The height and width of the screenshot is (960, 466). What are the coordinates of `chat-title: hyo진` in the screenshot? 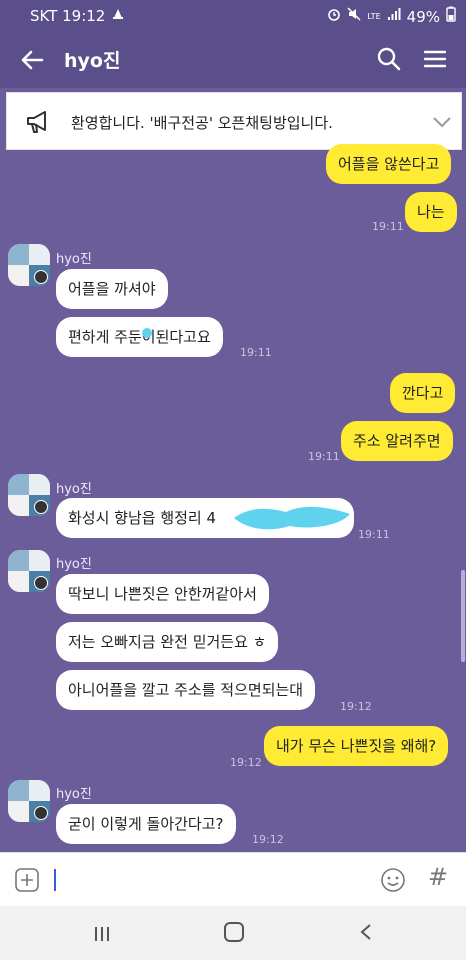 It's located at (92, 61).